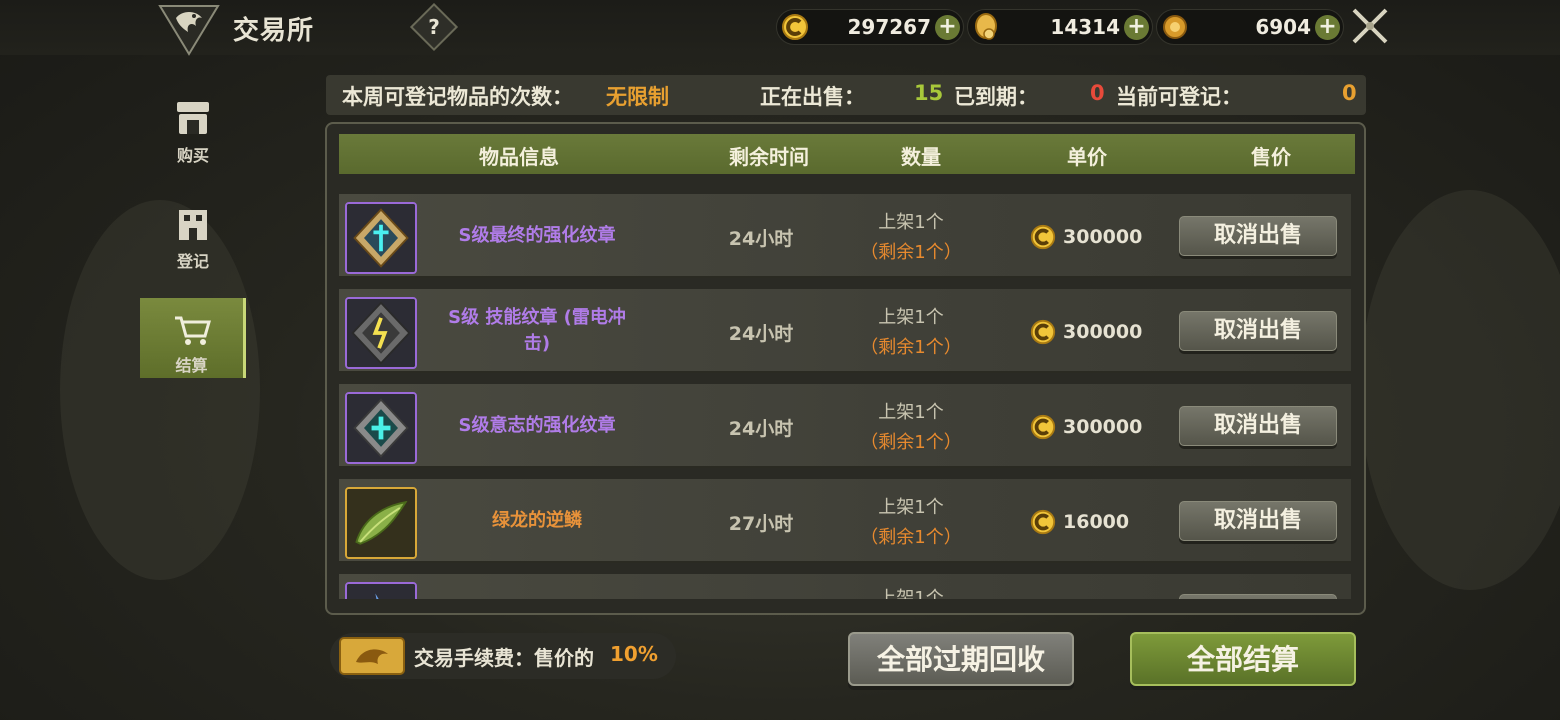 Image resolution: width=1560 pixels, height=720 pixels. What do you see at coordinates (845, 586) in the screenshot?
I see `table-row: 上架1个` at bounding box center [845, 586].